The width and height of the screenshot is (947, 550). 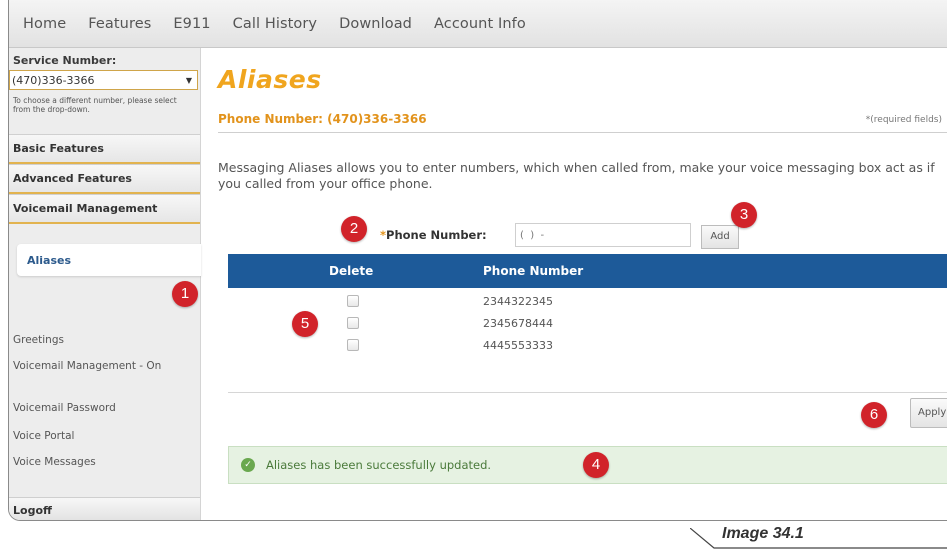 What do you see at coordinates (375, 24) in the screenshot?
I see `nav-download: Download` at bounding box center [375, 24].